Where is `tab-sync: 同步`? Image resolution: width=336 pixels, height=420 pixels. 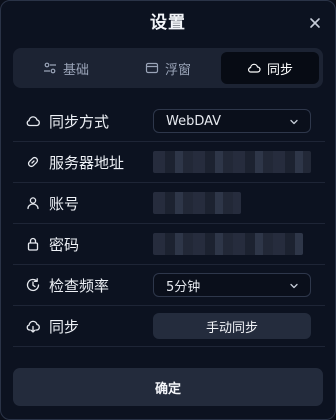 tab-sync: 同步 is located at coordinates (270, 68).